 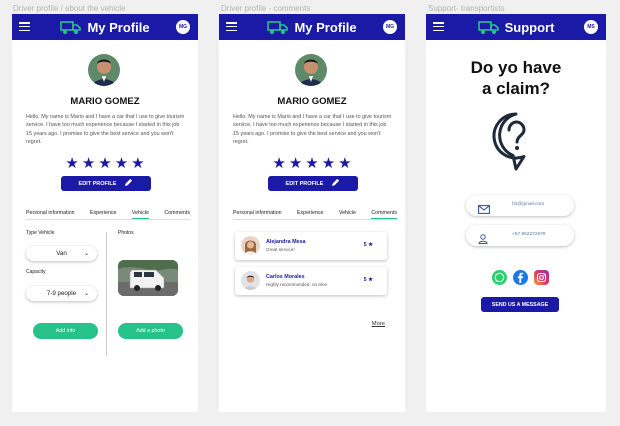 What do you see at coordinates (516, 78) in the screenshot?
I see `claim-heading: Do yo have a claim?` at bounding box center [516, 78].